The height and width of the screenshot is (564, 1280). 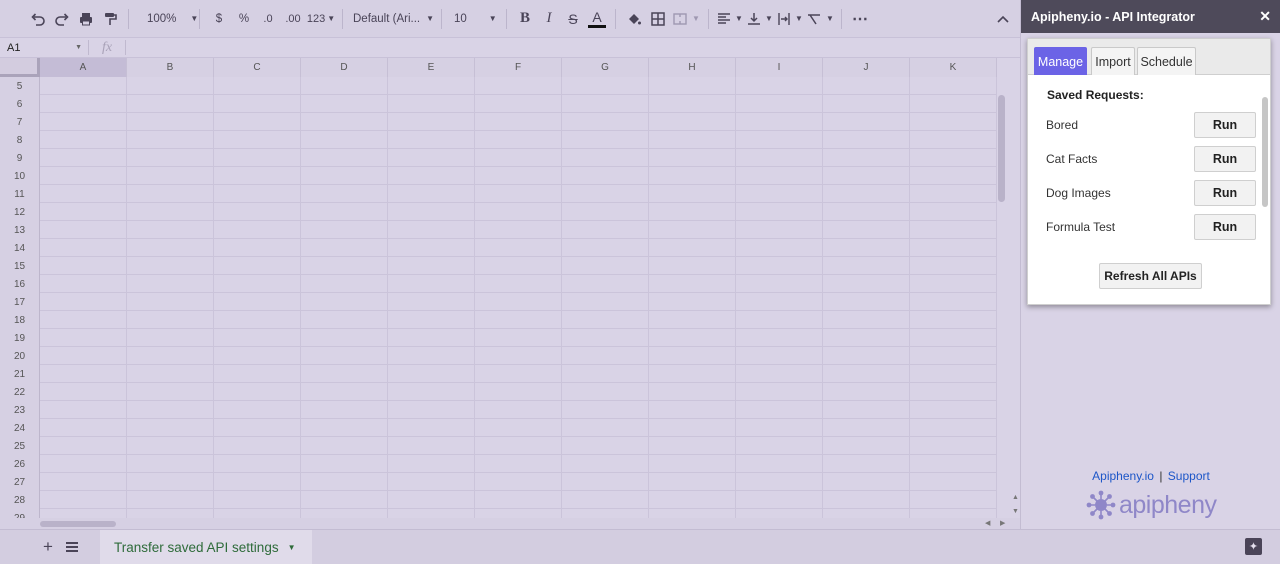 What do you see at coordinates (110, 19) in the screenshot?
I see `paint-format-icon` at bounding box center [110, 19].